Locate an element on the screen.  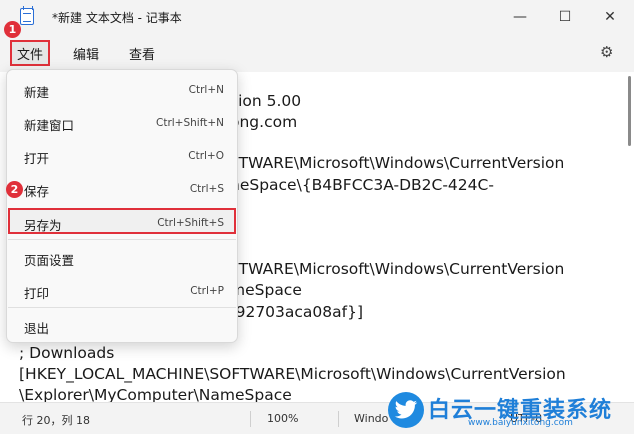
maximize-button: ☐ is located at coordinates (565, 17).